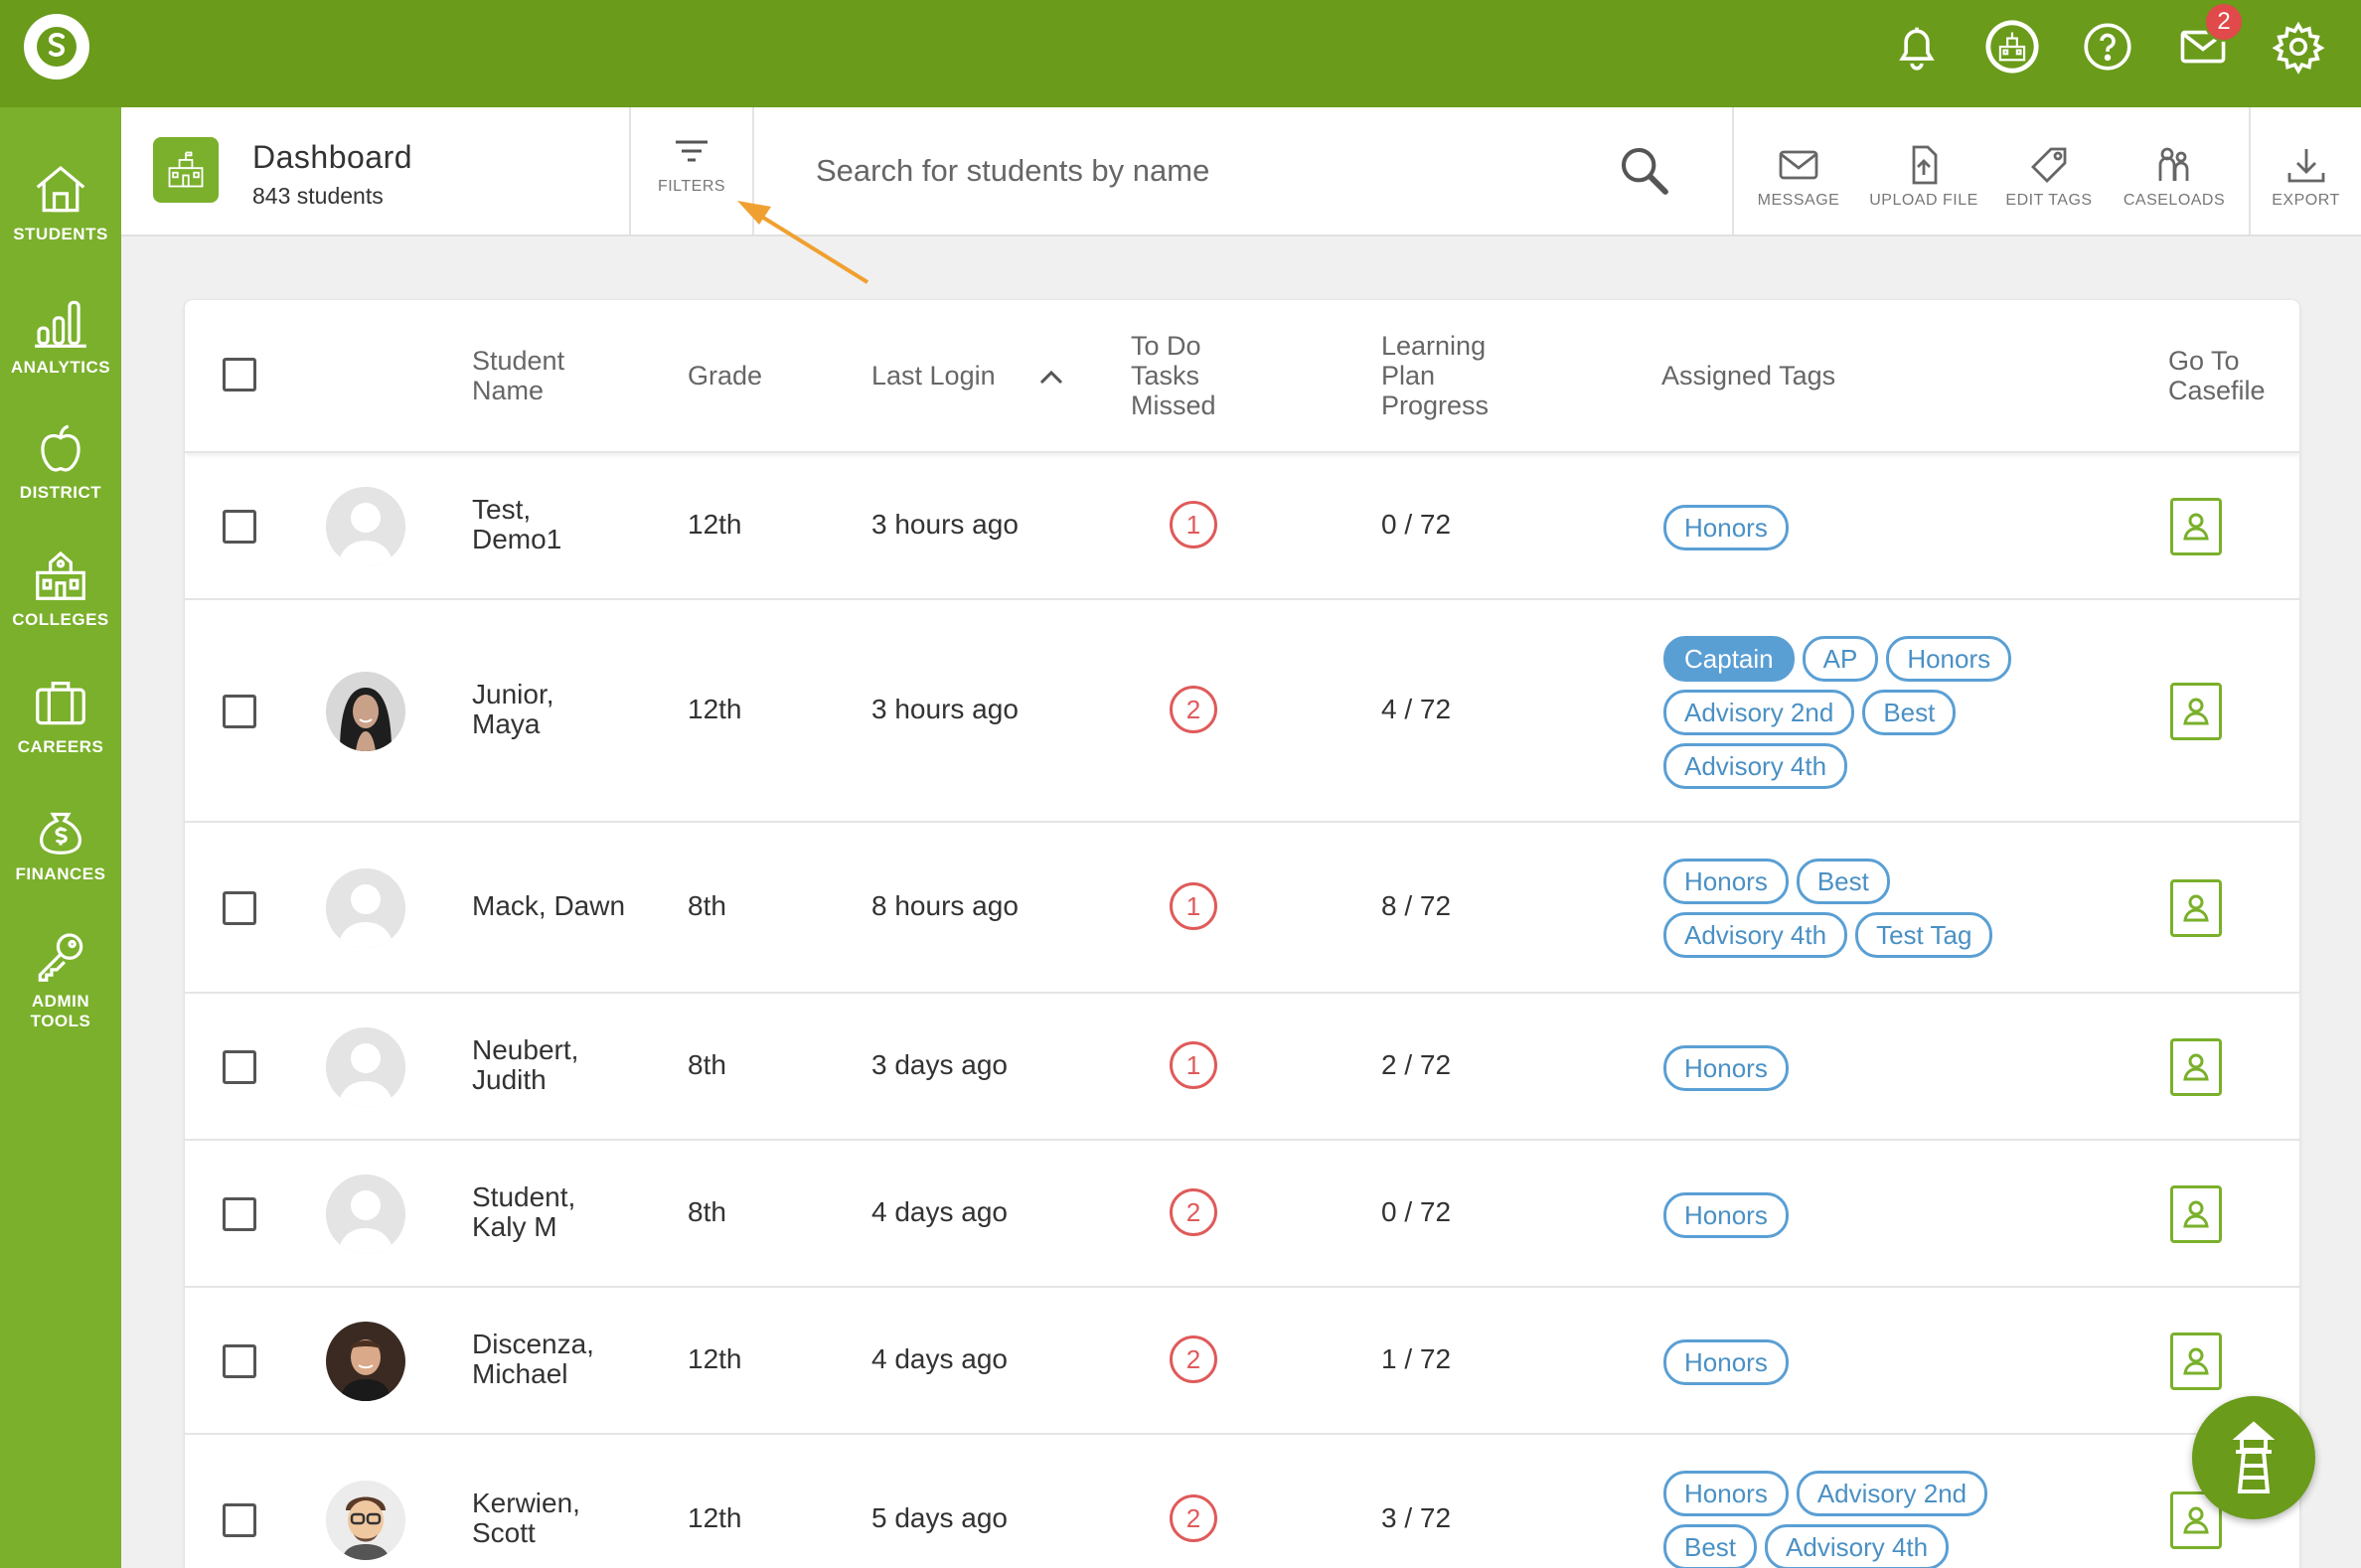 The image size is (2361, 1568). I want to click on student-name: Test, Demo1, so click(516, 524).